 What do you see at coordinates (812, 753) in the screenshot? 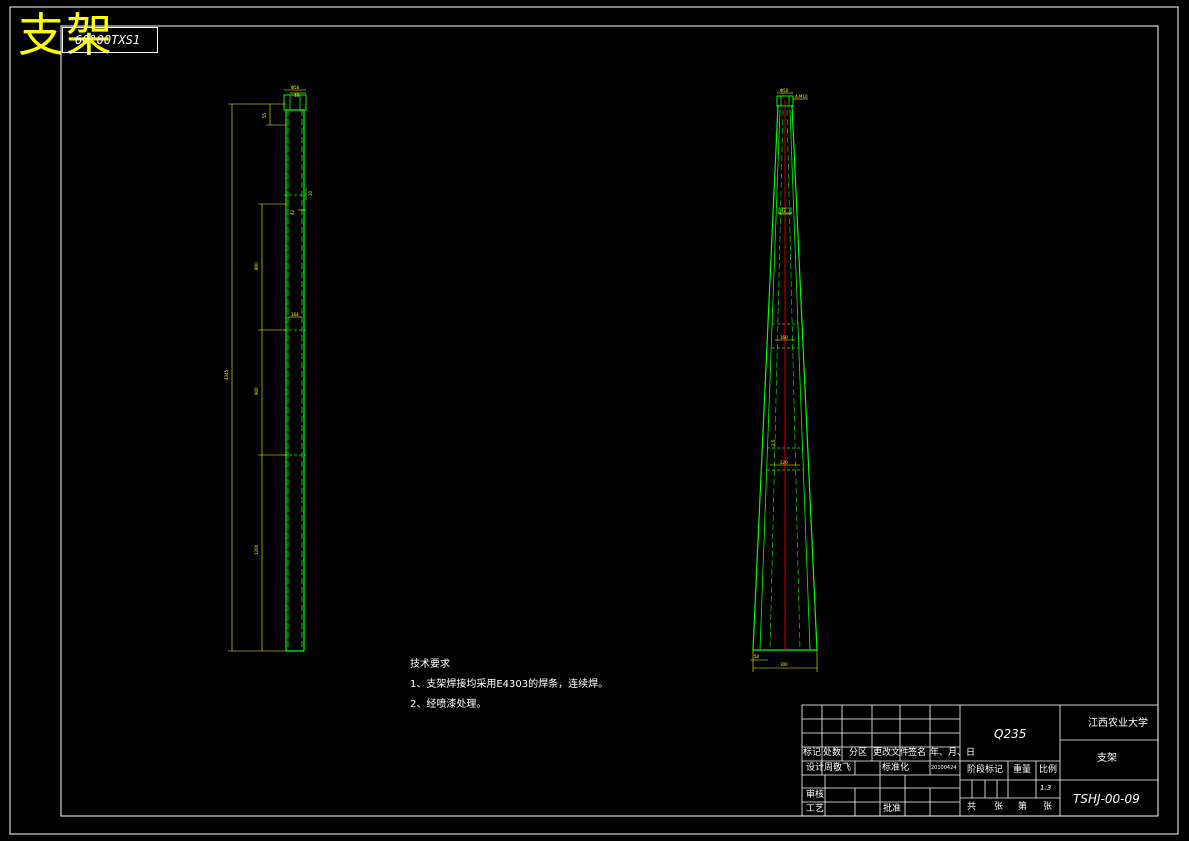
I see `tb-mark: 标记` at bounding box center [812, 753].